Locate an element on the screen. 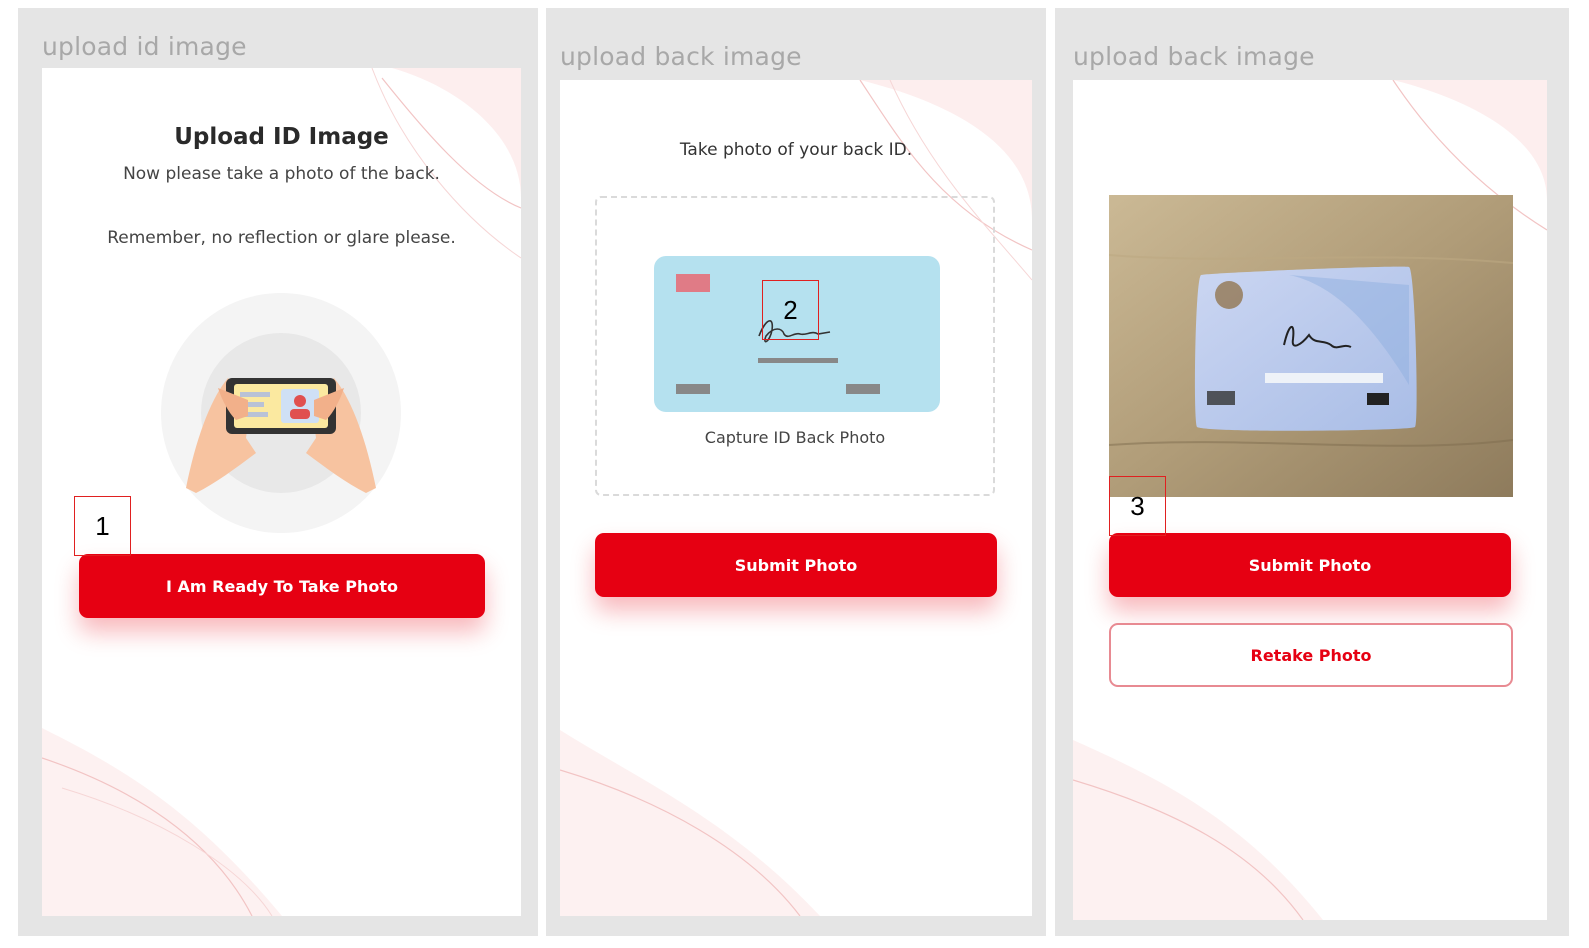 Image resolution: width=1589 pixels, height=948 pixels. subtitle-text: Now please take a photo of the back. is located at coordinates (281, 174).